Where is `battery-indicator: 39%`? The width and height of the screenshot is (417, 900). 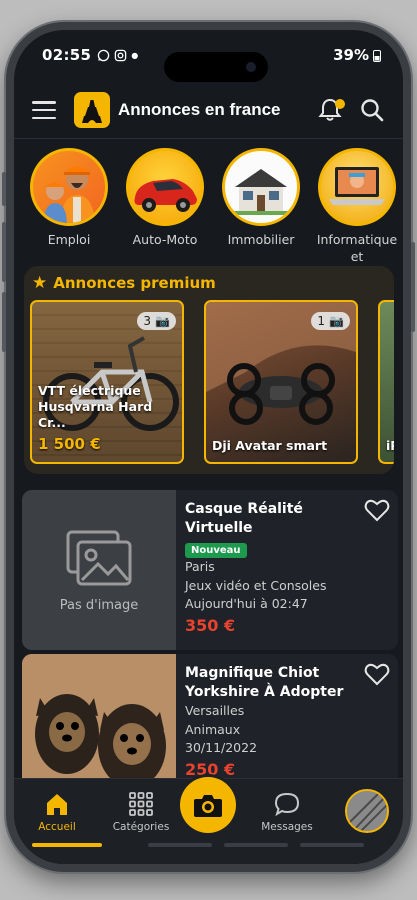
battery-indicator: 39% is located at coordinates (357, 55).